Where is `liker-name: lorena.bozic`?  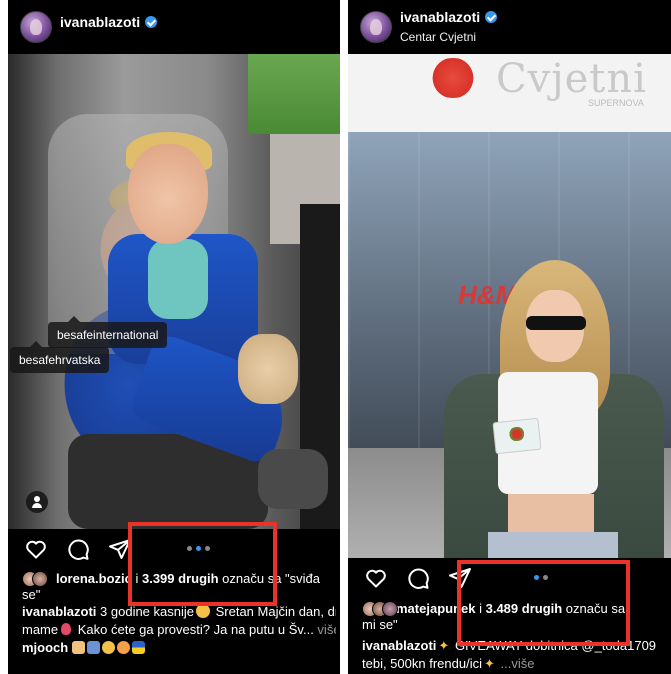
liker-name: lorena.bozic is located at coordinates (94, 578).